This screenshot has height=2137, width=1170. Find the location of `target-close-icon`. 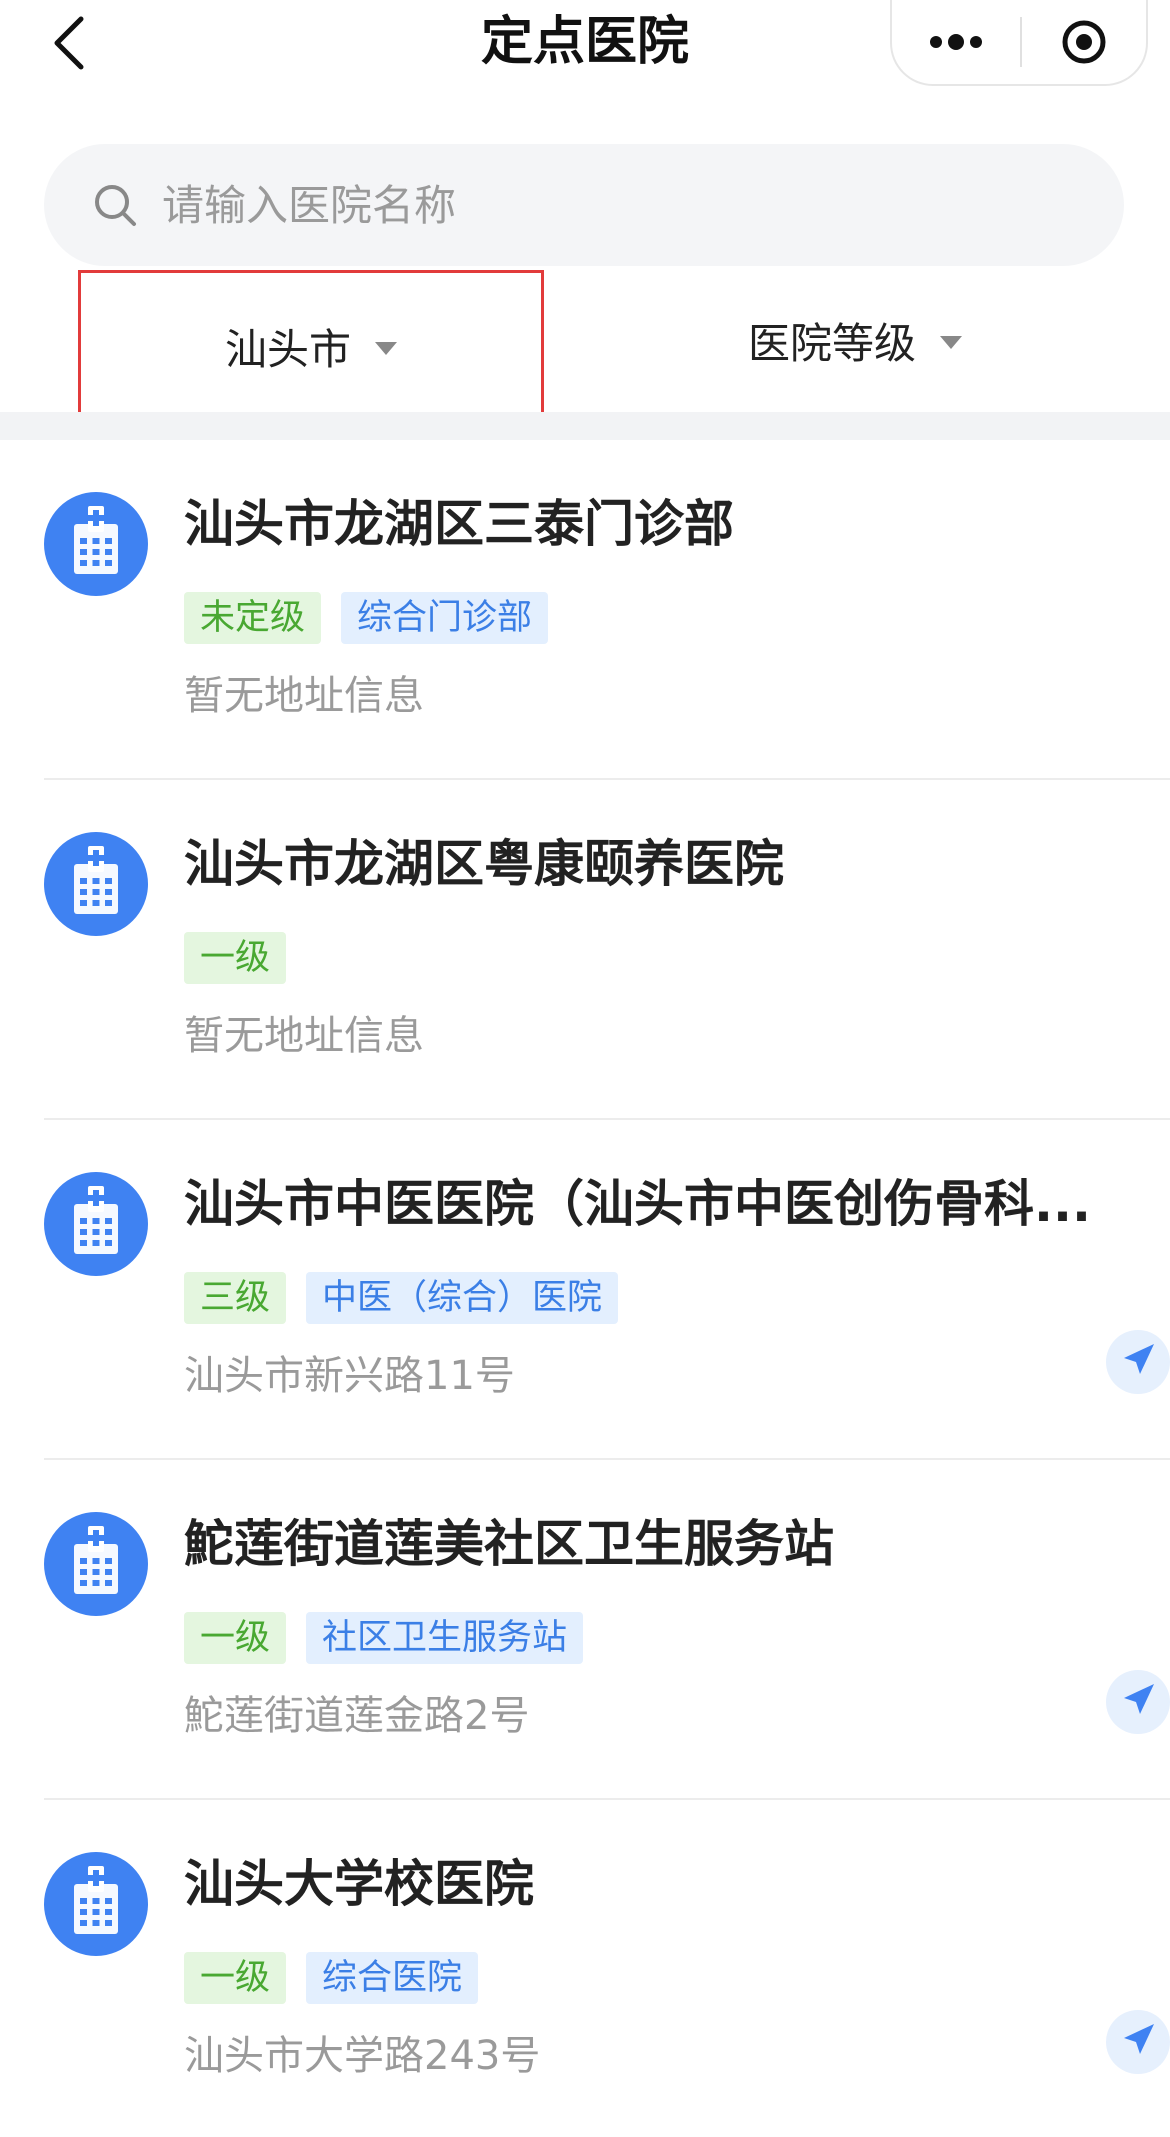

target-close-icon is located at coordinates (1084, 42).